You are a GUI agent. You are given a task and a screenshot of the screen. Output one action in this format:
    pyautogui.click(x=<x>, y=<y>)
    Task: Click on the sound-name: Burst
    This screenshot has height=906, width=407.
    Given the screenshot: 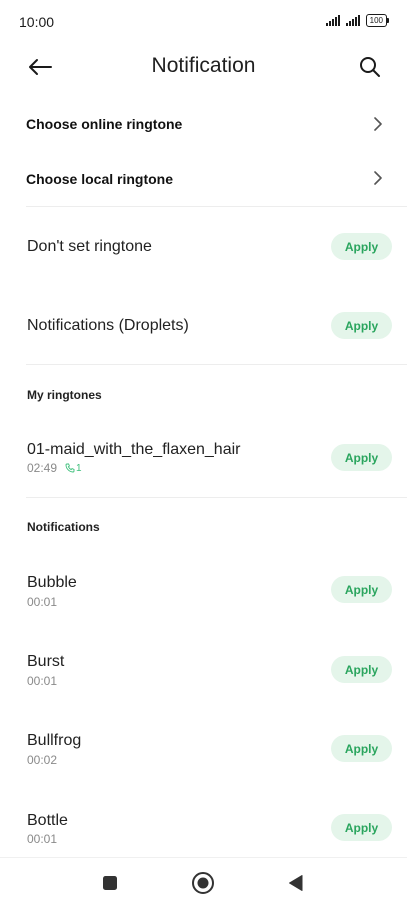 What is the action you would take?
    pyautogui.click(x=46, y=661)
    